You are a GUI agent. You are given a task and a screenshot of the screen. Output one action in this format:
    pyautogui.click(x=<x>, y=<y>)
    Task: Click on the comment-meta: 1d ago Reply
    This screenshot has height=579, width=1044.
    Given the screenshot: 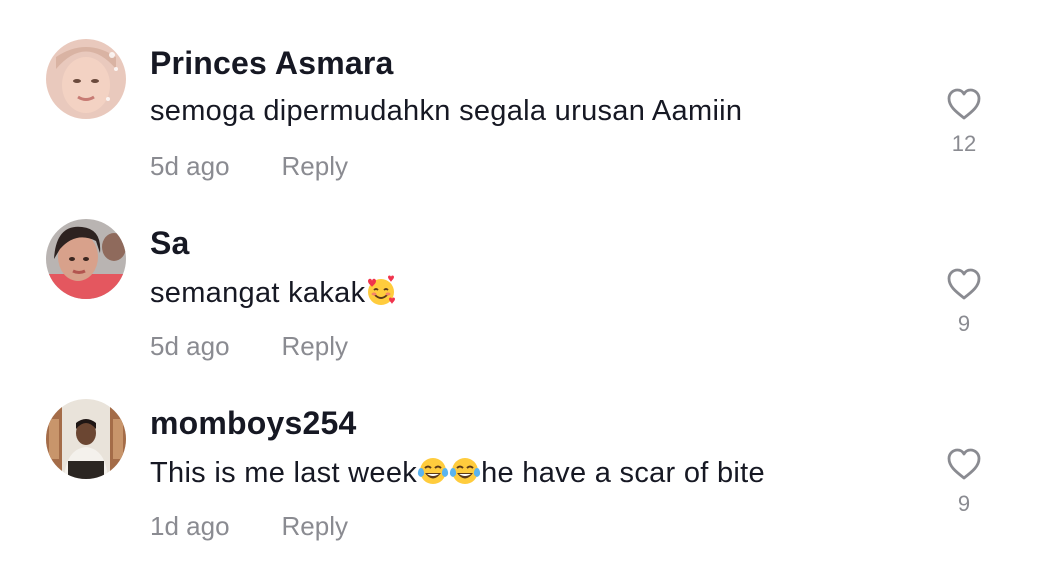 What is the action you would take?
    pyautogui.click(x=249, y=526)
    